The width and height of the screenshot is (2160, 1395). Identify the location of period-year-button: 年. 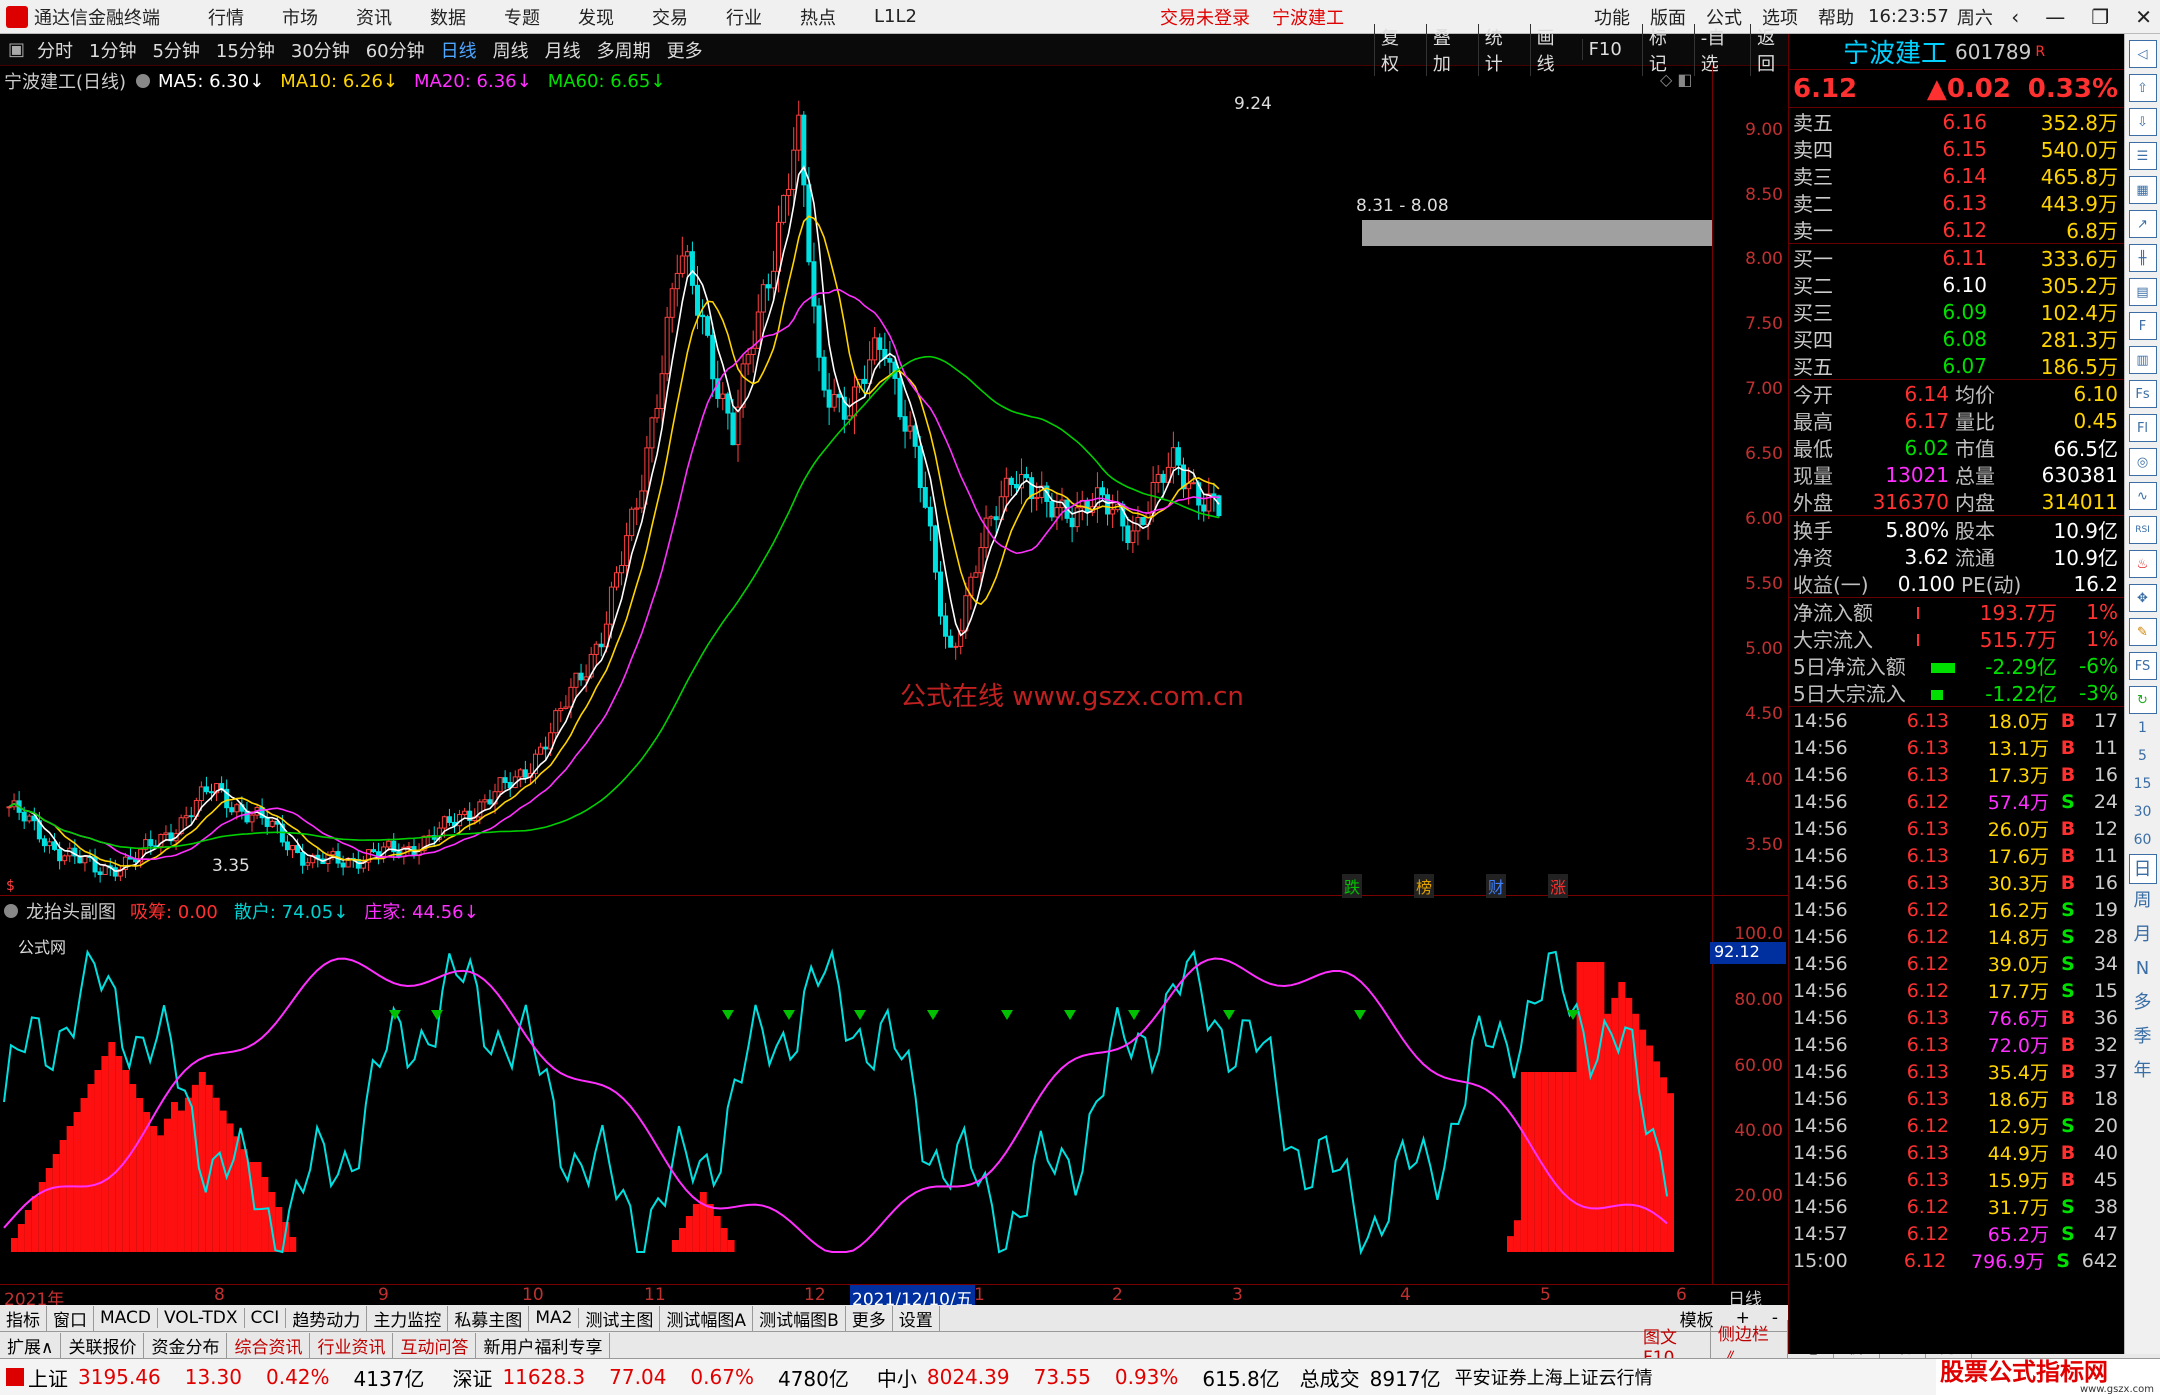
(2143, 1071).